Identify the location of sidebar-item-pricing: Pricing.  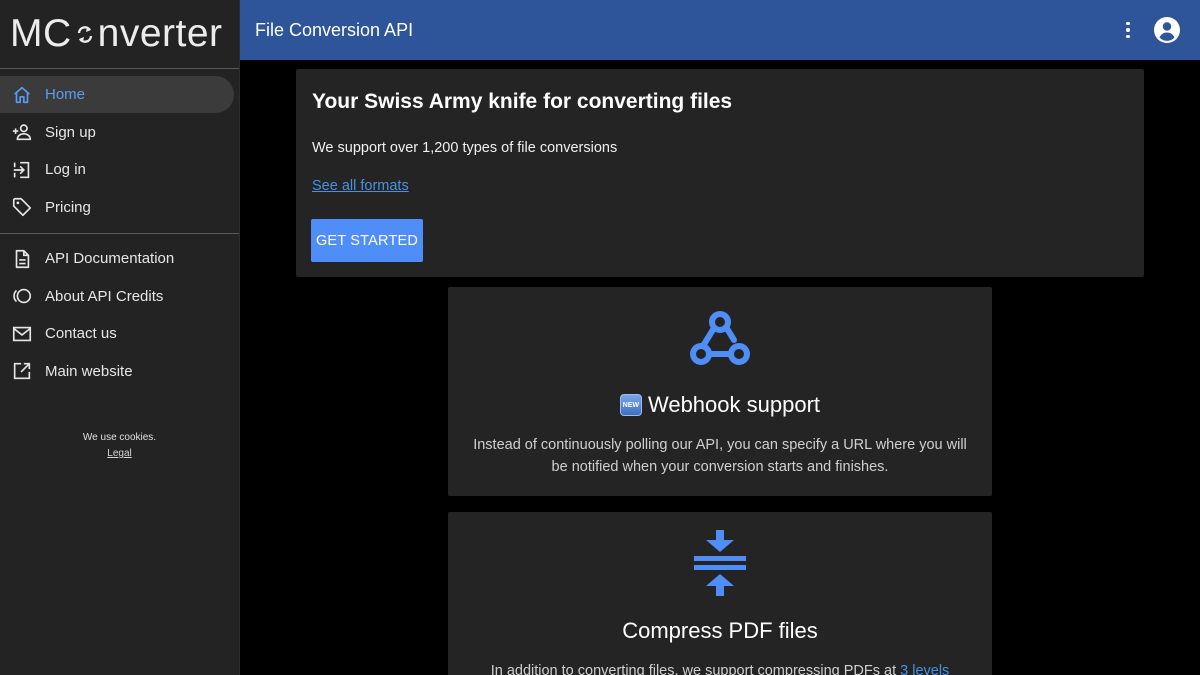
(119, 208).